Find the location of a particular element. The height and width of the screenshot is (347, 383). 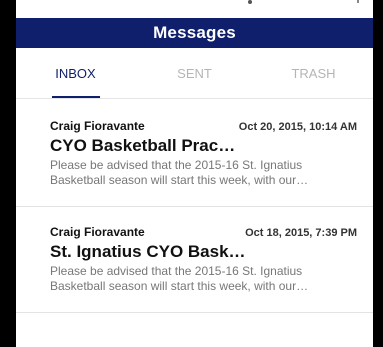

page-title: Messages is located at coordinates (194, 32).